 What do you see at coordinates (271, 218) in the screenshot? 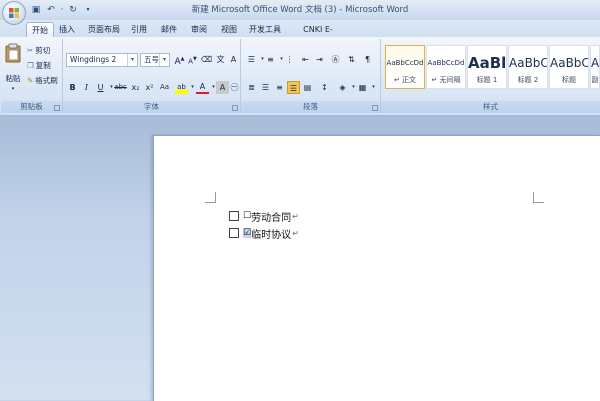
I see `line-text: 劳动合同` at bounding box center [271, 218].